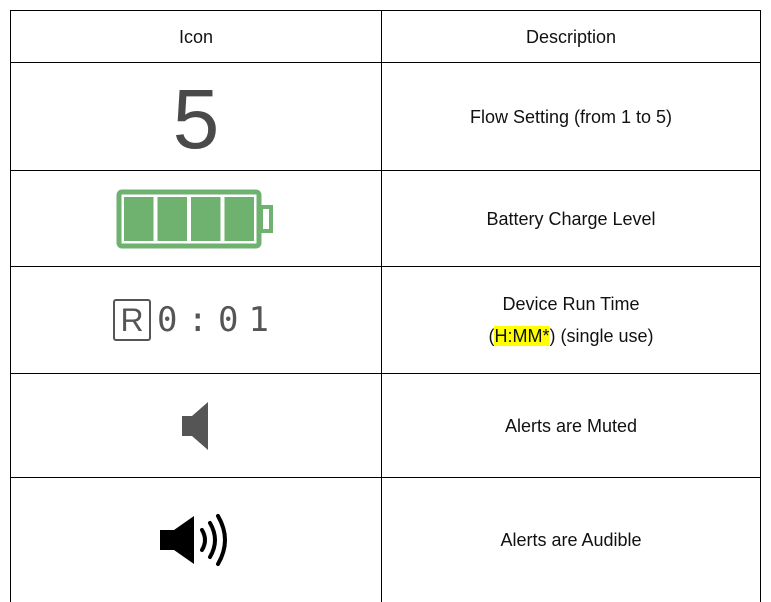 This screenshot has height=602, width=771. I want to click on run-time-description: Device Run Time (H:MM*) (single use), so click(571, 320).